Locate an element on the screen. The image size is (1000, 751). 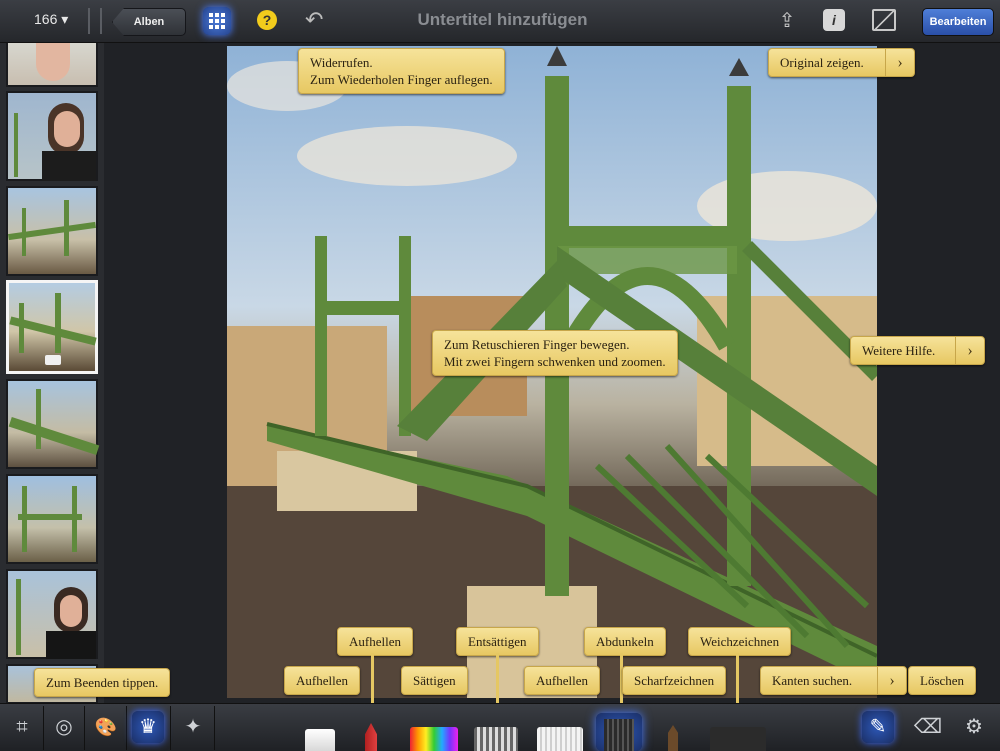
blur-brush-icon is located at coordinates (738, 739).